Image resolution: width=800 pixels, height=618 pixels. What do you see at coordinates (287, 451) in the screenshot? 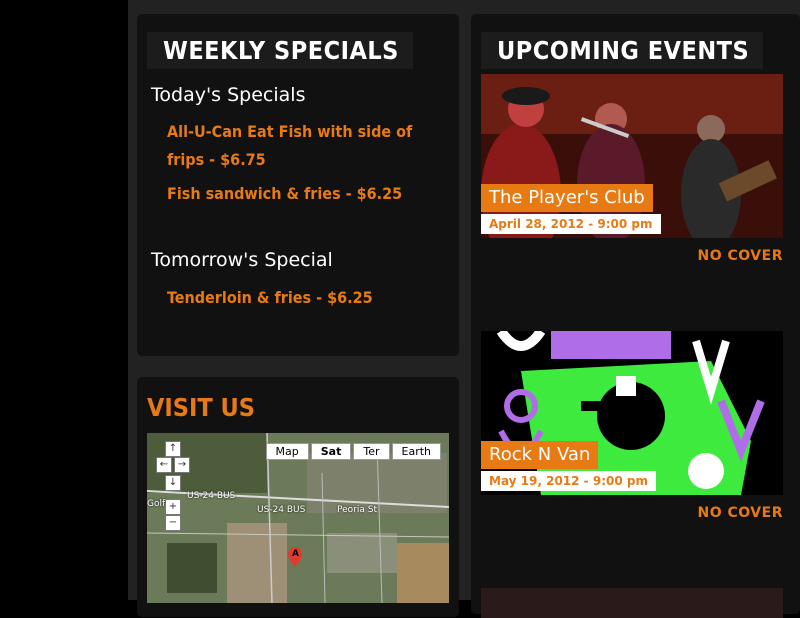
I see `map-type-map-button: Map` at bounding box center [287, 451].